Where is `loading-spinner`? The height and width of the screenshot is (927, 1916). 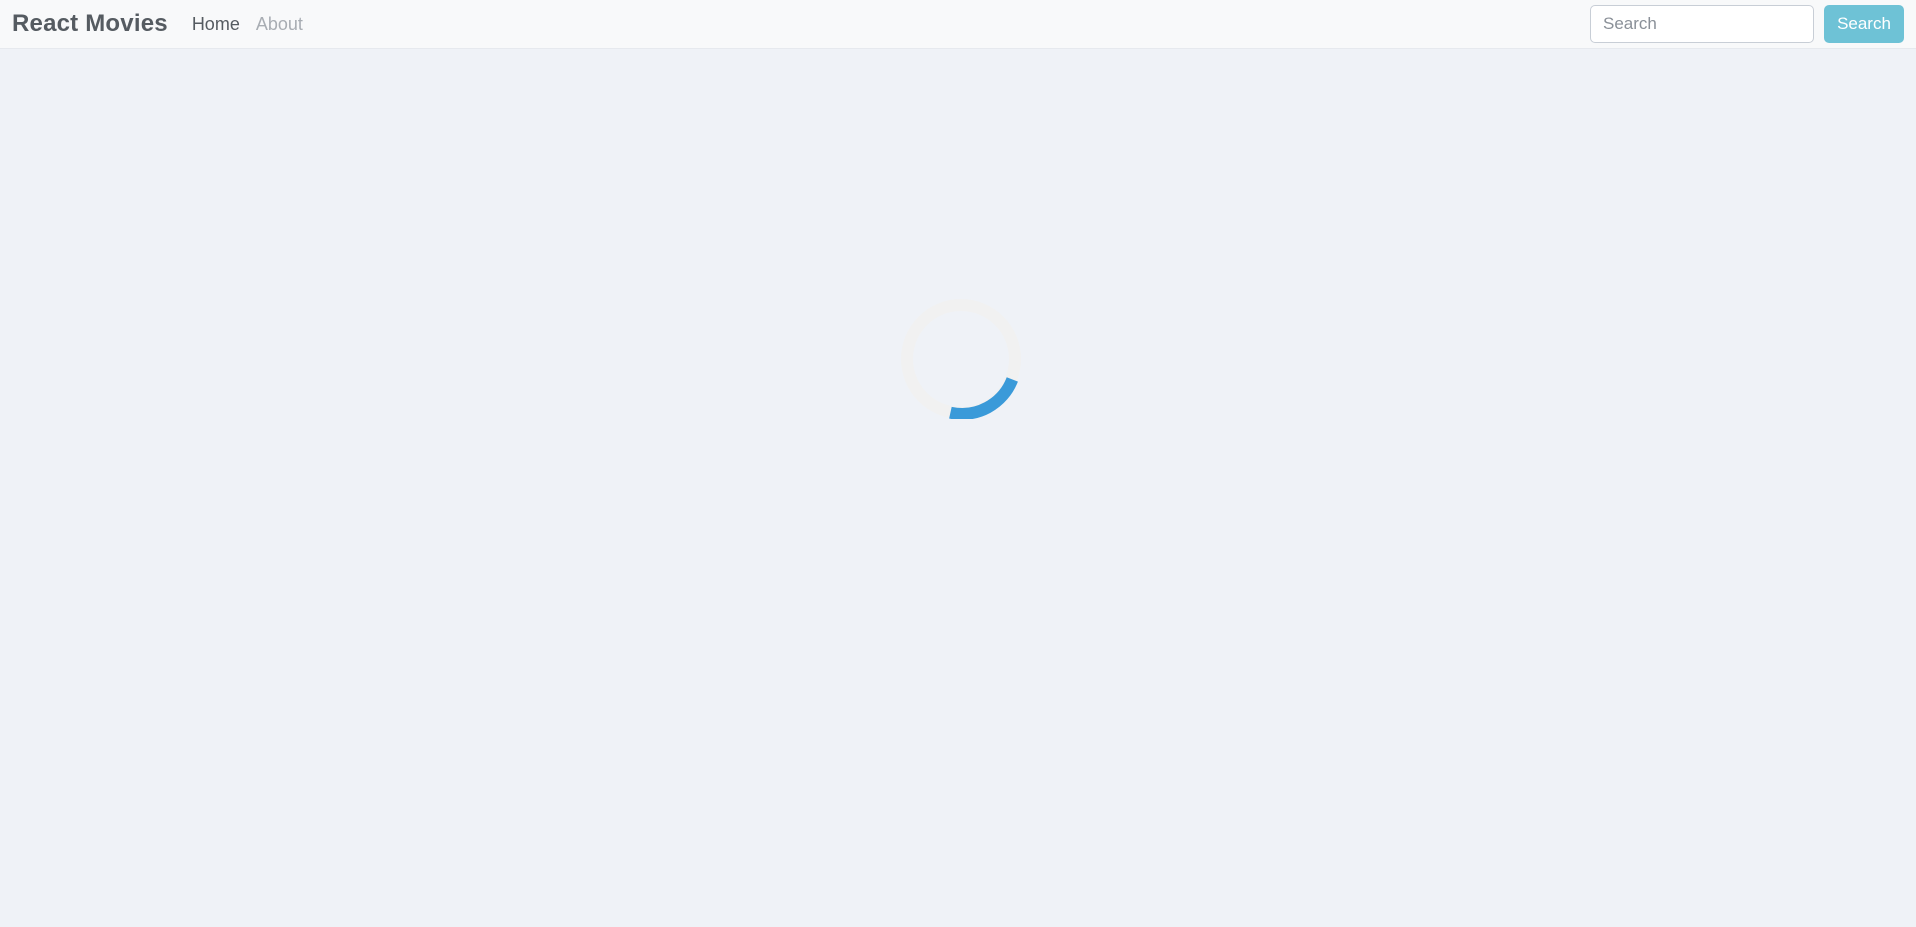 loading-spinner is located at coordinates (961, 359).